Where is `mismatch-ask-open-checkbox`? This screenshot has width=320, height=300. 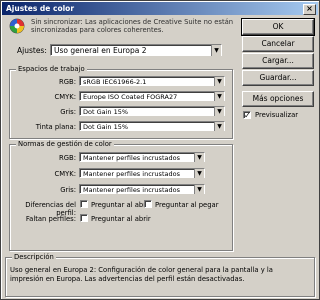 mismatch-ask-open-checkbox is located at coordinates (84, 204).